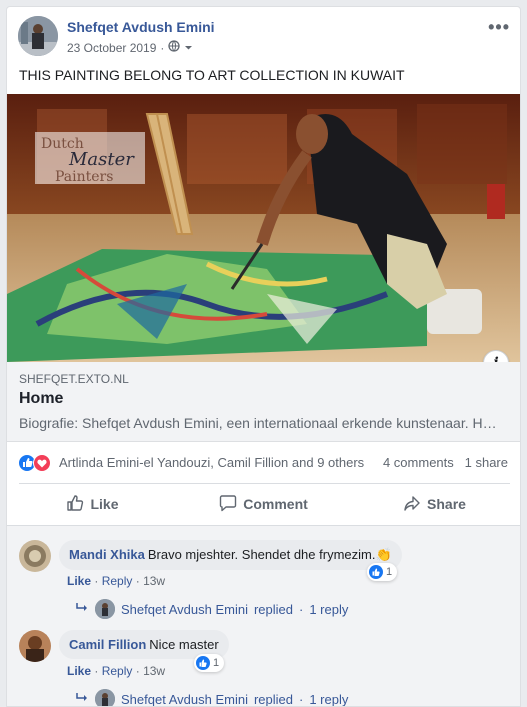 The image size is (527, 707). I want to click on comments-count: 4 comments, so click(418, 462).